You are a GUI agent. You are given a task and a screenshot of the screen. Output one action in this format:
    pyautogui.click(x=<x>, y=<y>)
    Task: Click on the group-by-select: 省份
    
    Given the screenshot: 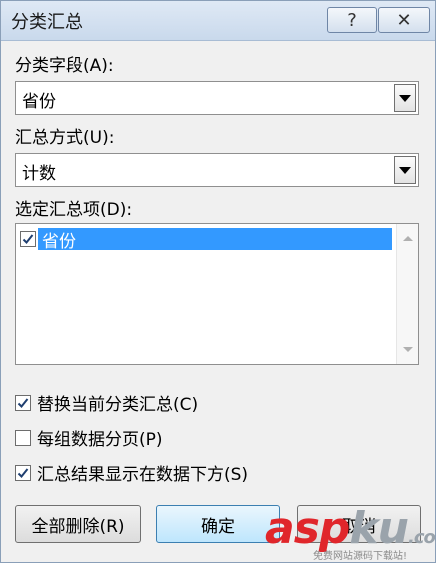 What is the action you would take?
    pyautogui.click(x=217, y=98)
    